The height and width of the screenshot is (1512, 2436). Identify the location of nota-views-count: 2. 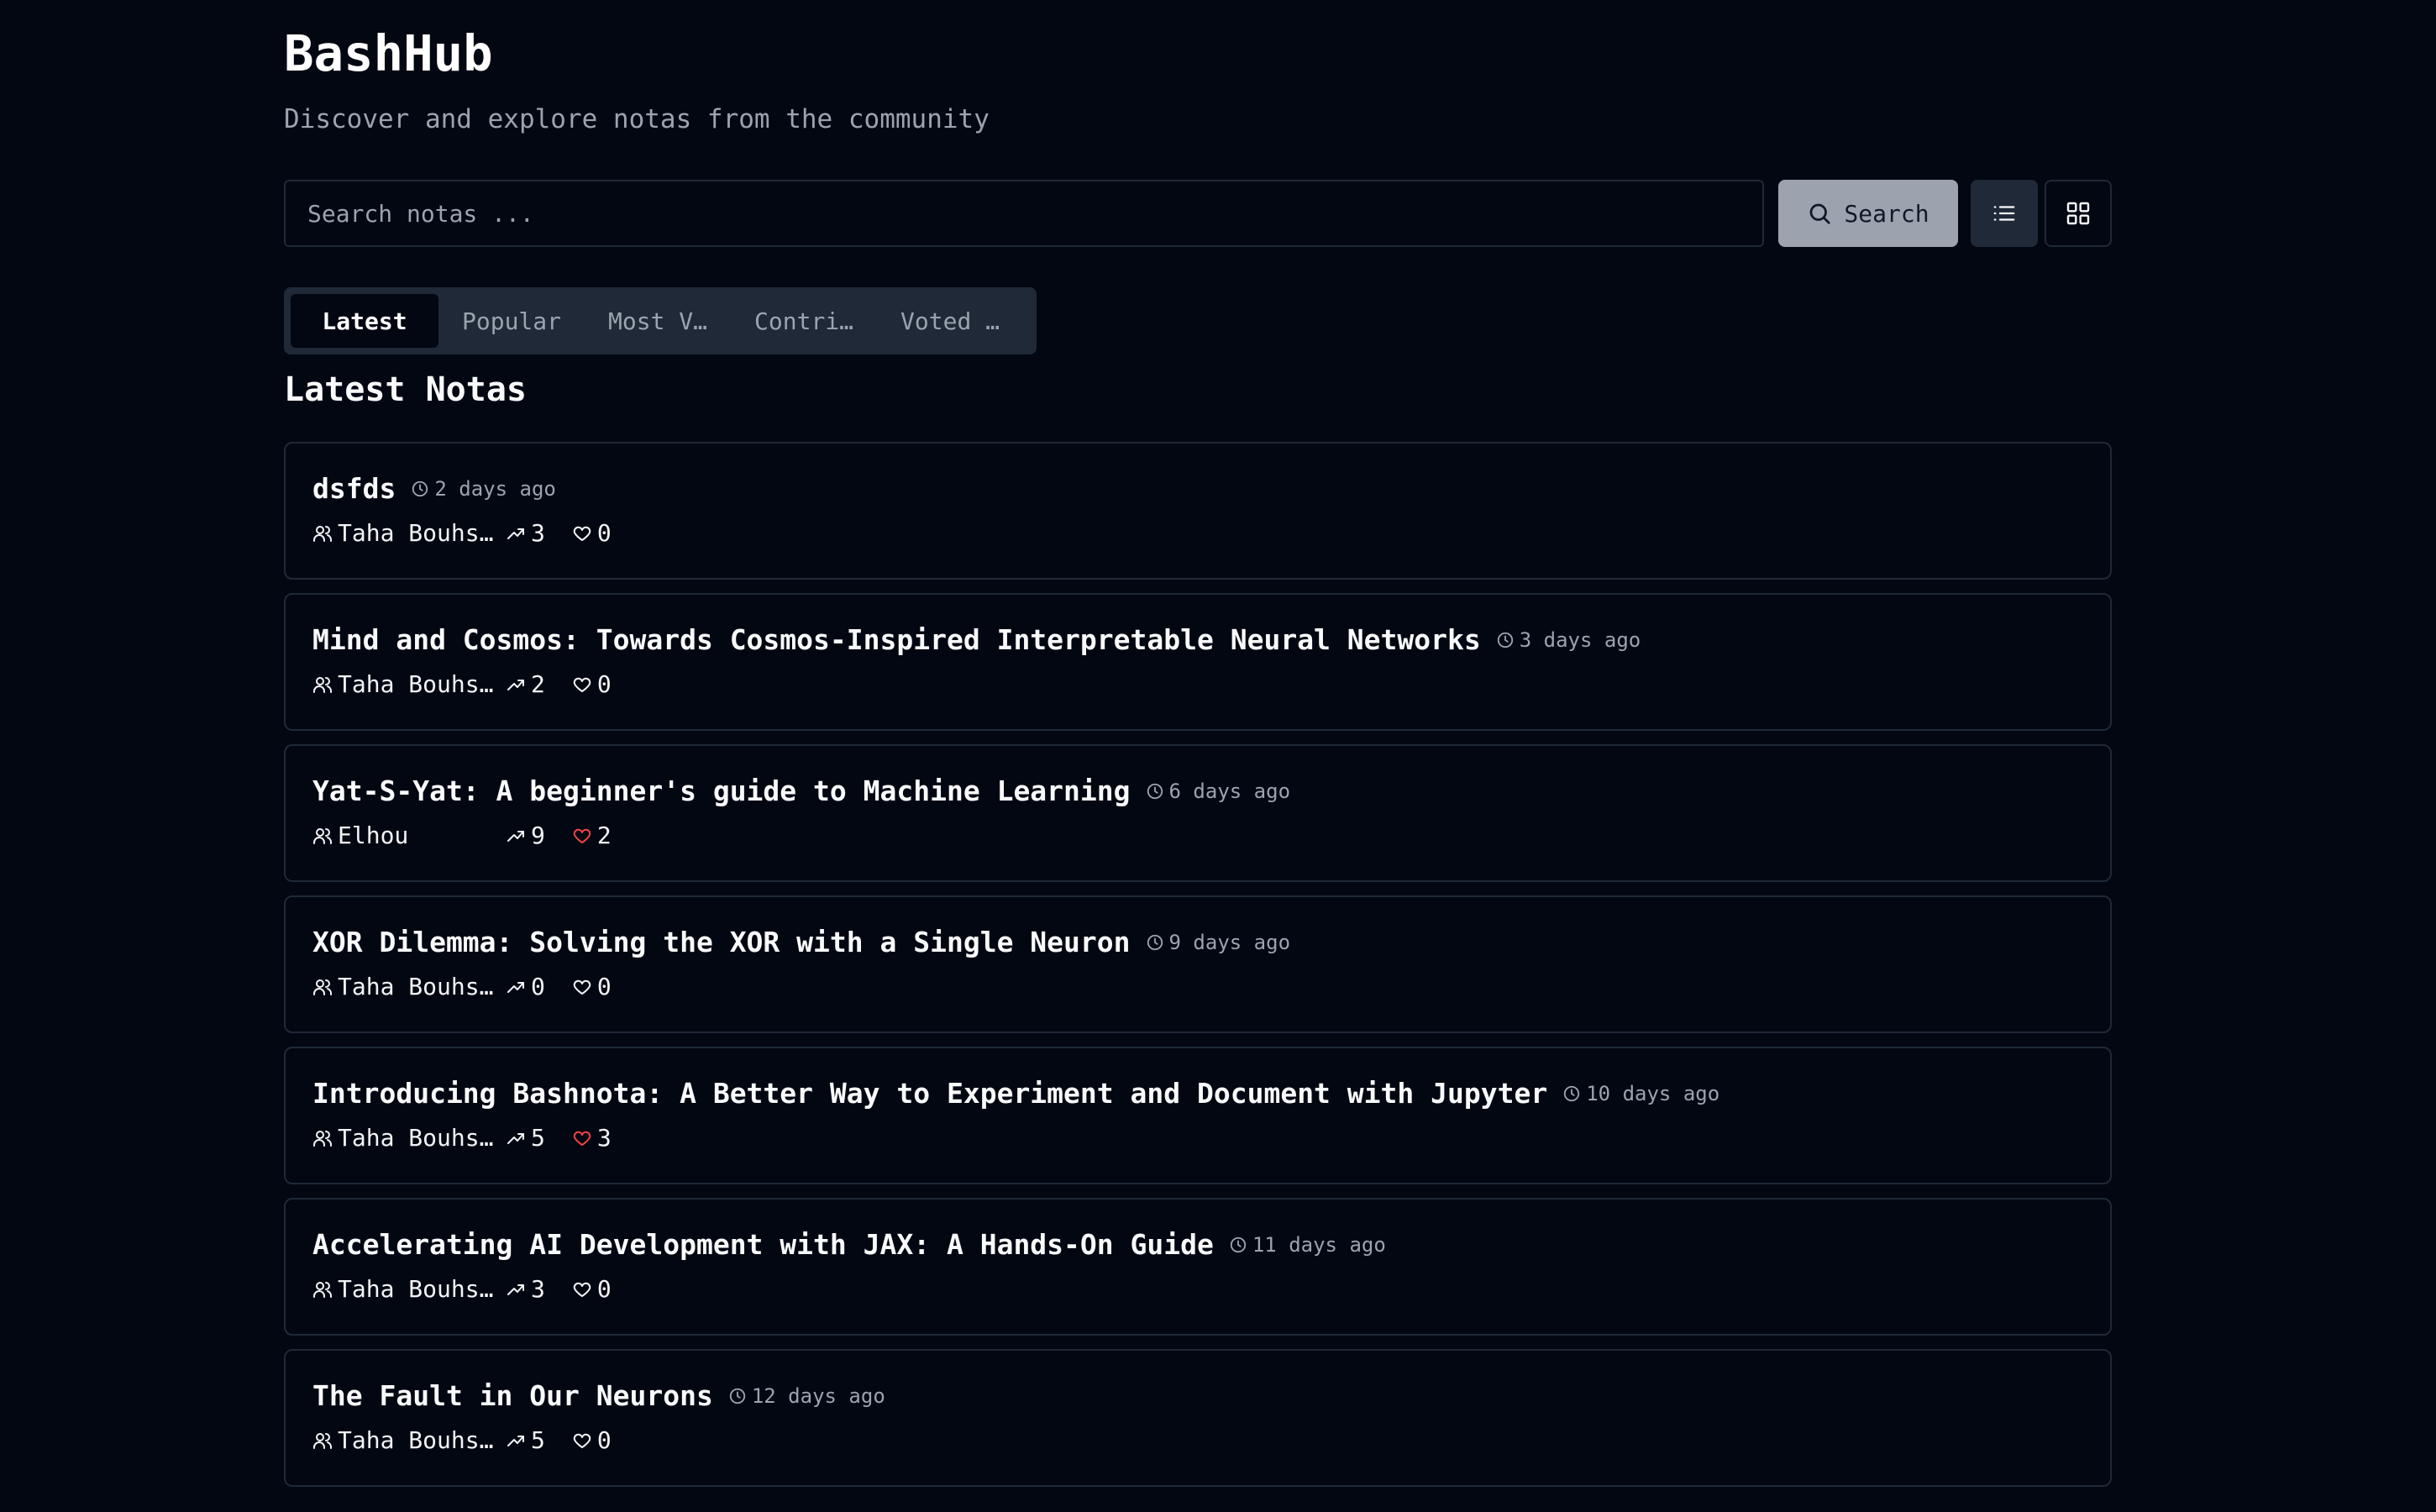
(538, 684).